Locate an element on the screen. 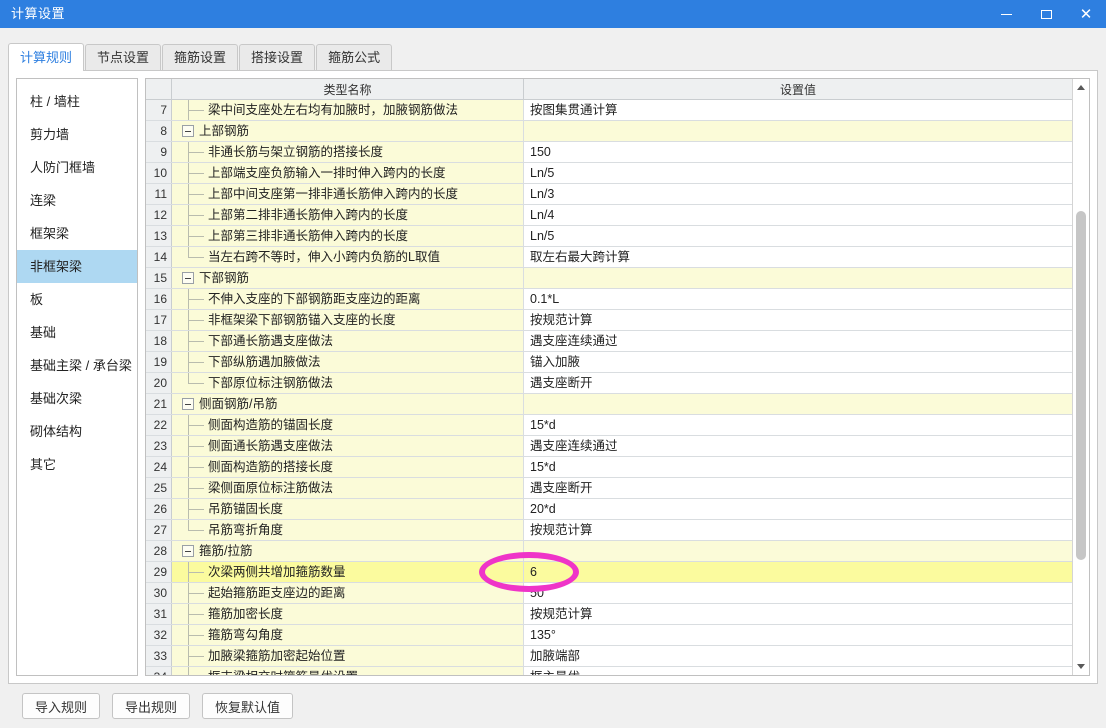 Image resolution: width=1106 pixels, height=728 pixels. table-row: 18 下部通长筋遇支座做法 遇支座连续通过 is located at coordinates (609, 341).